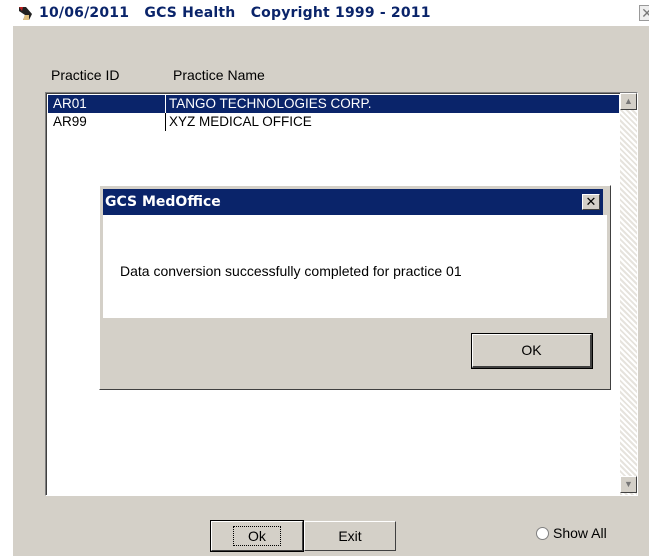  What do you see at coordinates (70, 121) in the screenshot?
I see `practice-id-cell: AR99` at bounding box center [70, 121].